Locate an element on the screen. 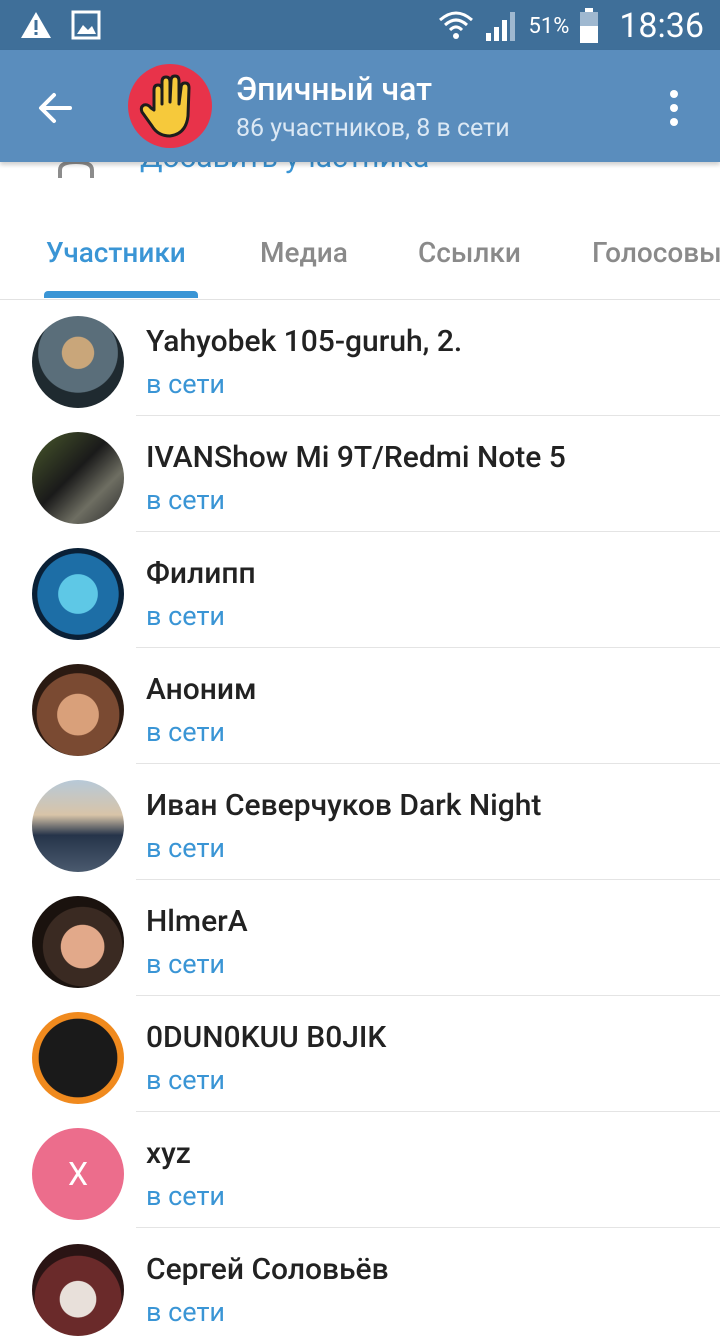 The width and height of the screenshot is (720, 1344). hand-icon is located at coordinates (165, 106).